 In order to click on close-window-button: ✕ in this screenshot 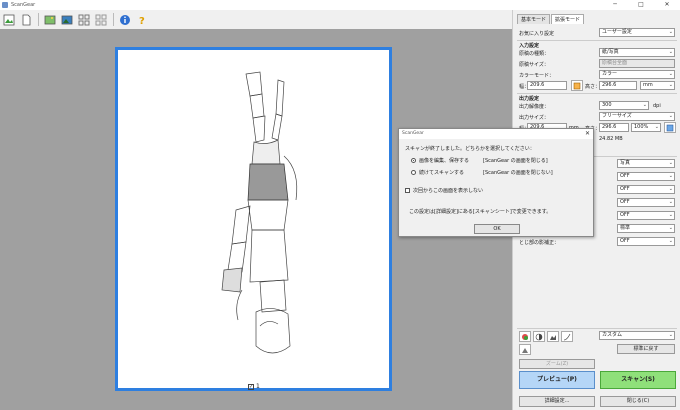, I will do `click(667, 5)`.